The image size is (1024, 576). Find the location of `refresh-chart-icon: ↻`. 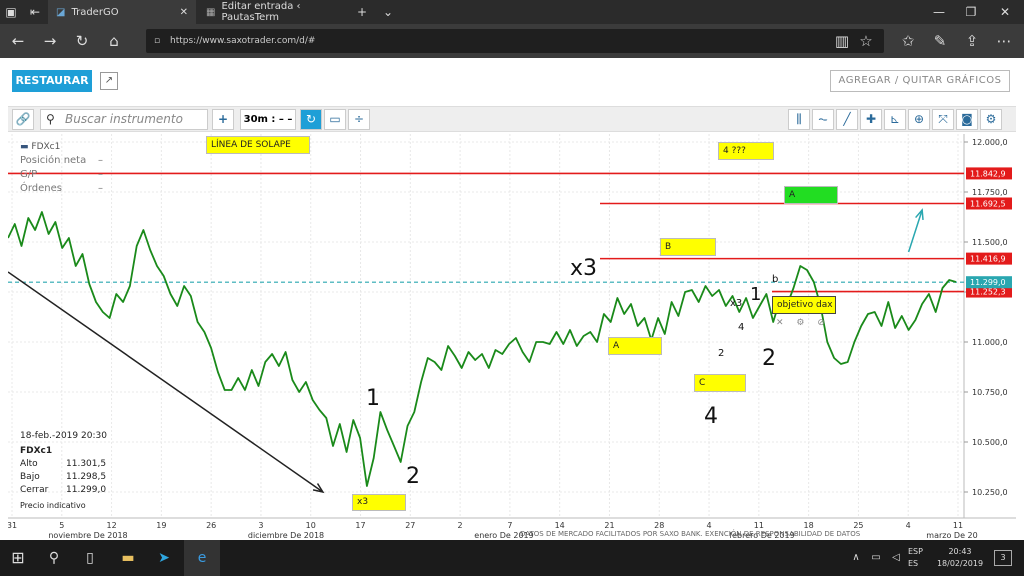

refresh-chart-icon: ↻ is located at coordinates (311, 119).